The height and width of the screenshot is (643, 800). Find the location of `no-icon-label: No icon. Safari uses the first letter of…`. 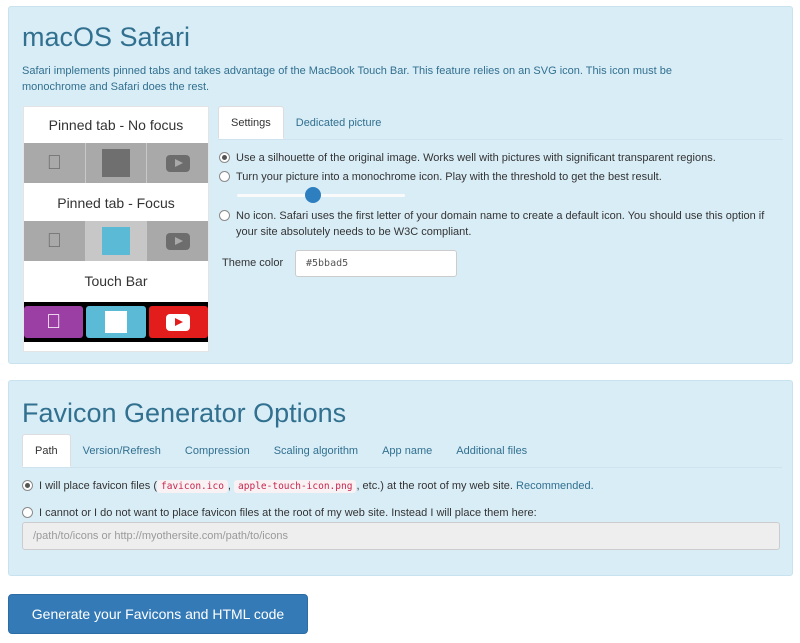

no-icon-label: No icon. Safari uses the first letter of… is located at coordinates (500, 224).